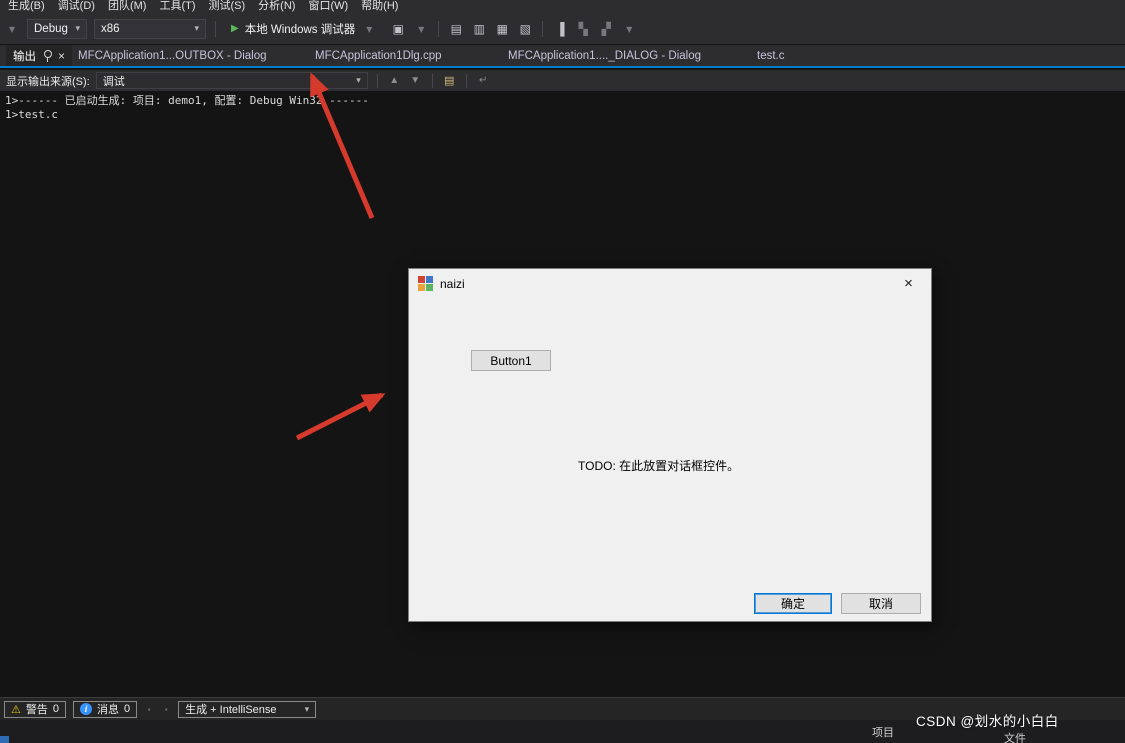  I want to click on build-intellisense-dropdown: 生成 + IntelliSense ▾, so click(247, 709).